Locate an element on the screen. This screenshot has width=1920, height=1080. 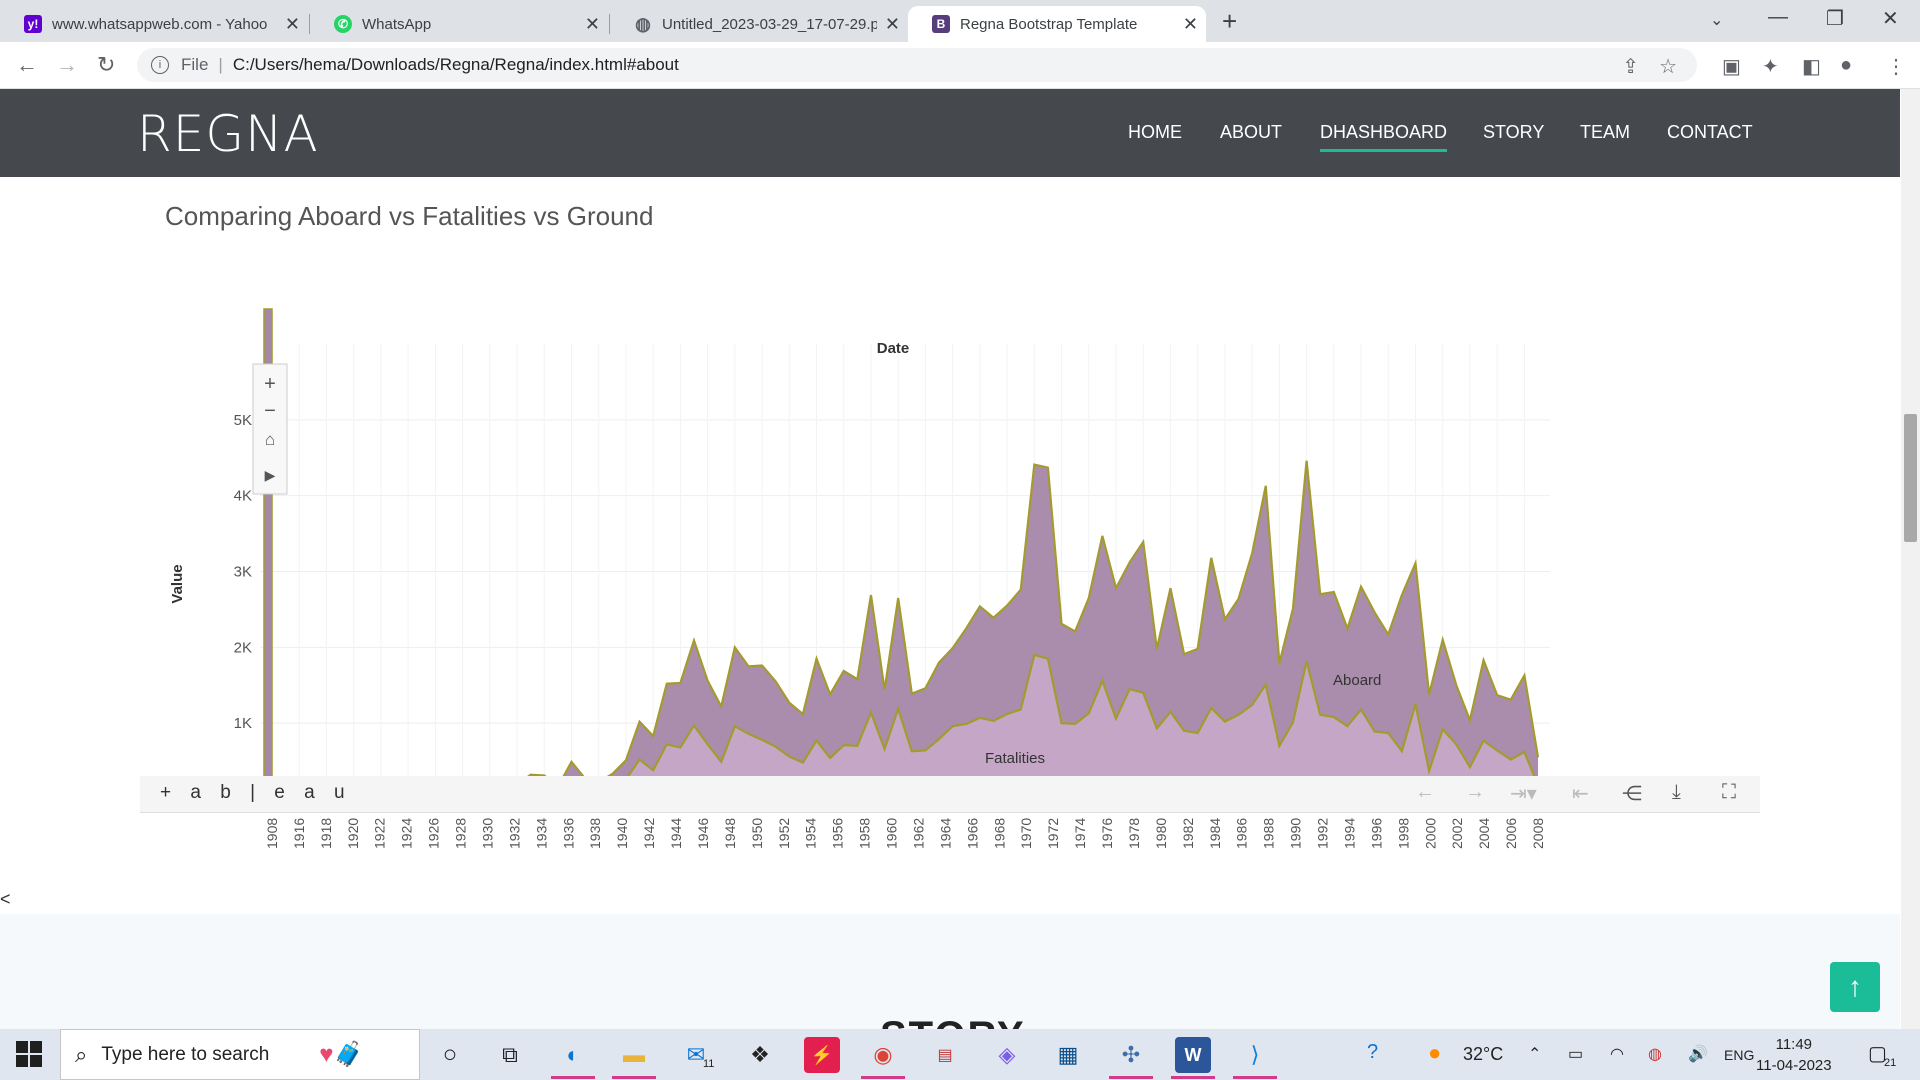
nav-team: TEAM is located at coordinates (1605, 132).